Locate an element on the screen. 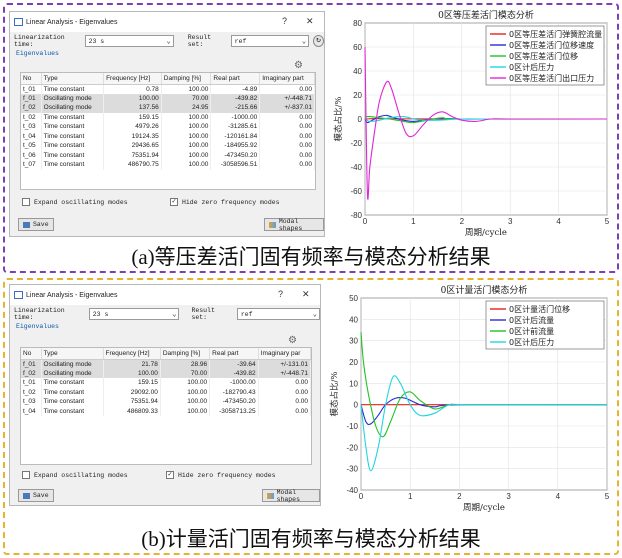  table-cell: t_07 is located at coordinates (31, 165).